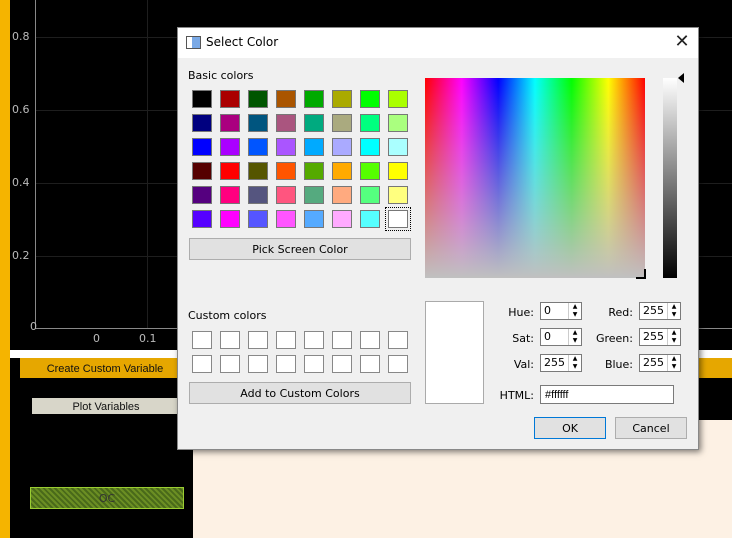  I want to click on dialog-titlebar: Select Color ✕, so click(438, 43).